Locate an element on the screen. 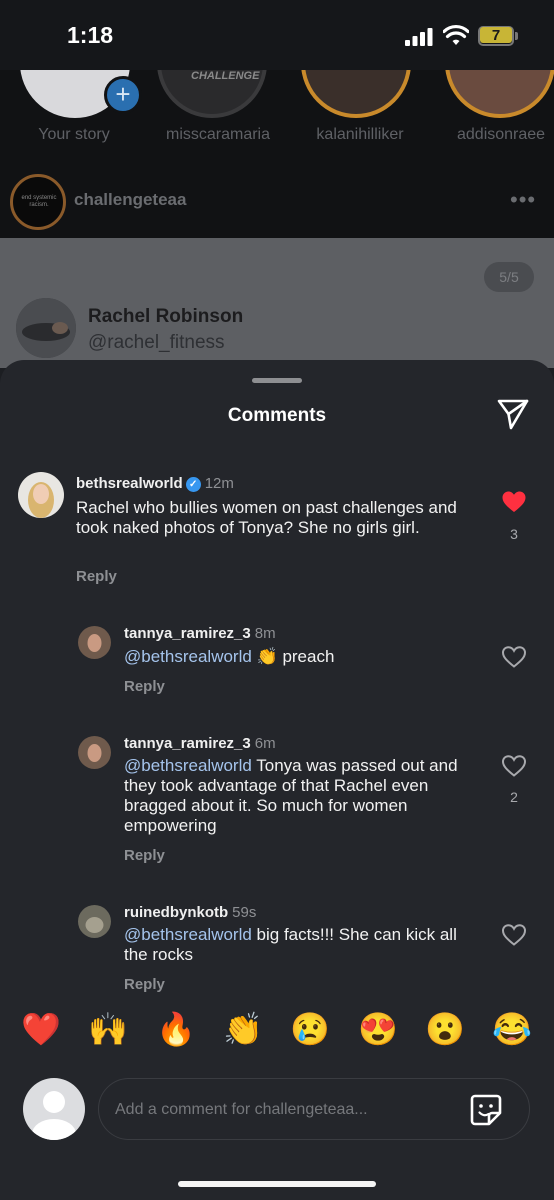  comment-username: ruinedbynkotb 59s is located at coordinates (190, 912).